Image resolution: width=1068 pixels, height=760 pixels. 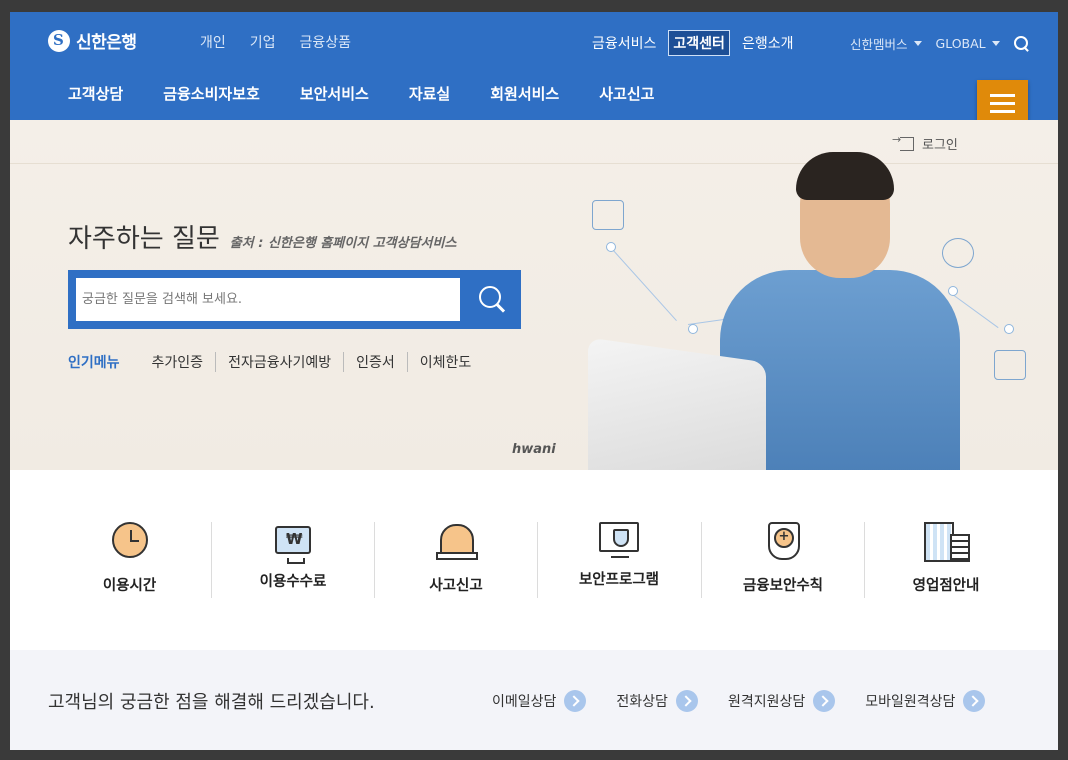 I want to click on shinhan-logo-icon, so click(x=59, y=40).